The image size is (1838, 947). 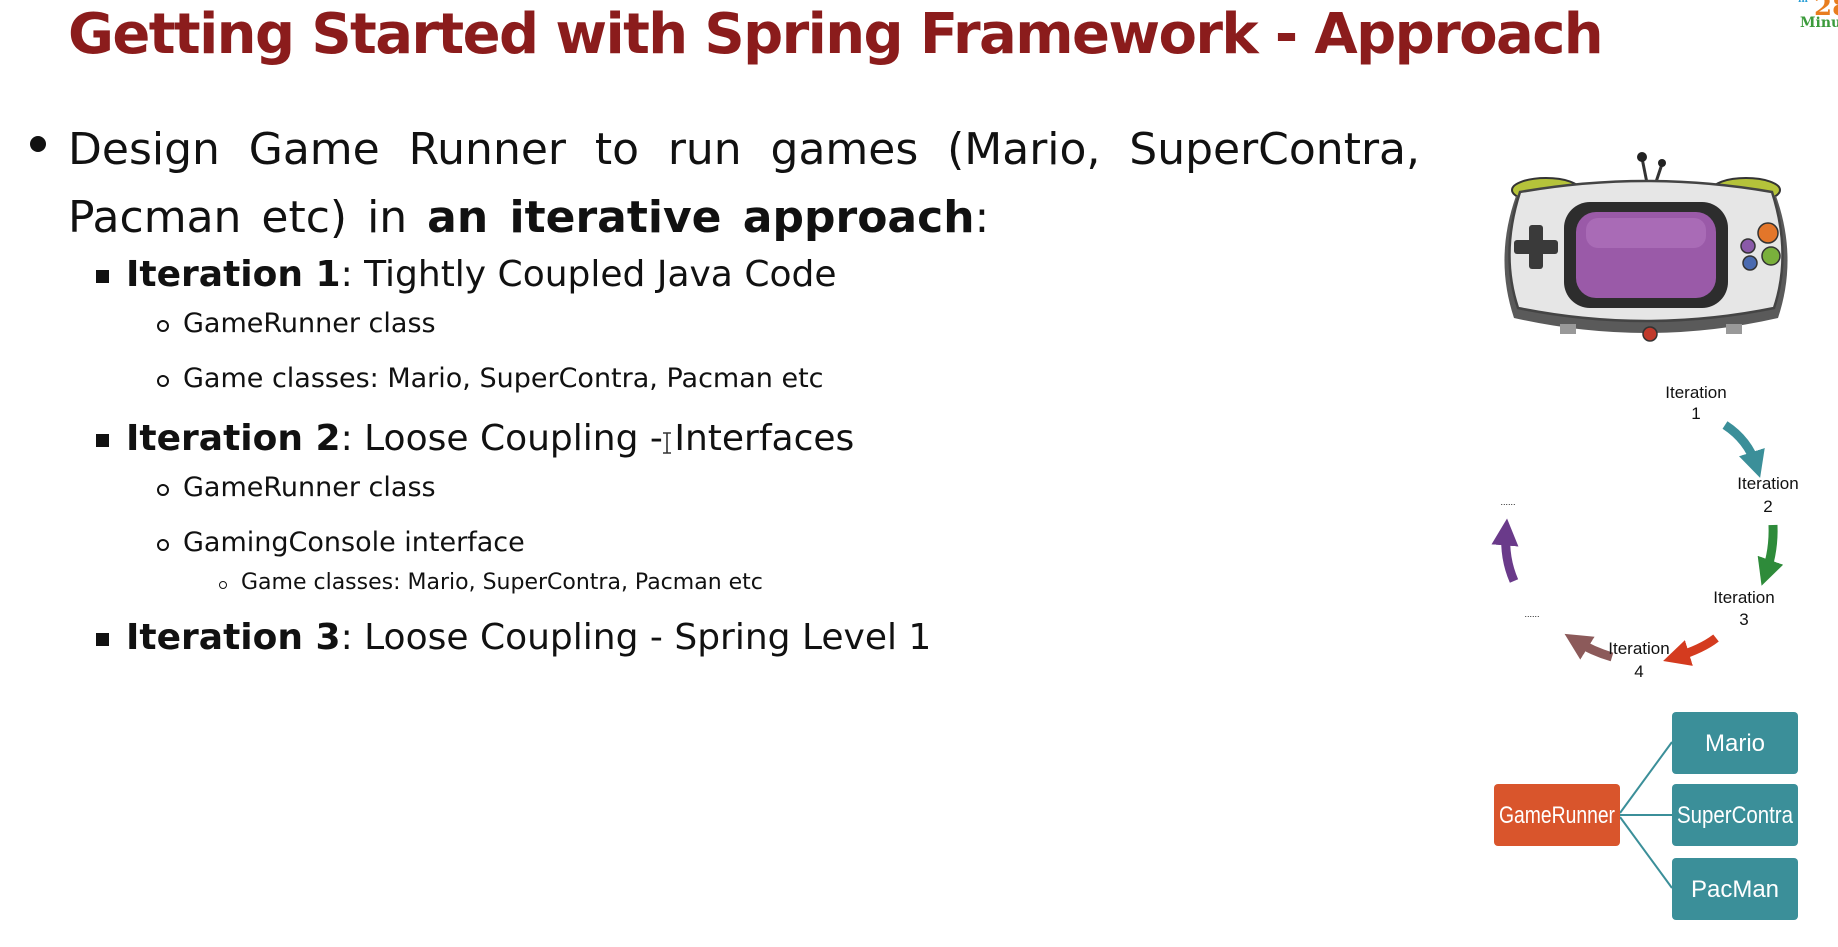 What do you see at coordinates (233, 438) in the screenshot?
I see `iteration-2-label: Iteration 2` at bounding box center [233, 438].